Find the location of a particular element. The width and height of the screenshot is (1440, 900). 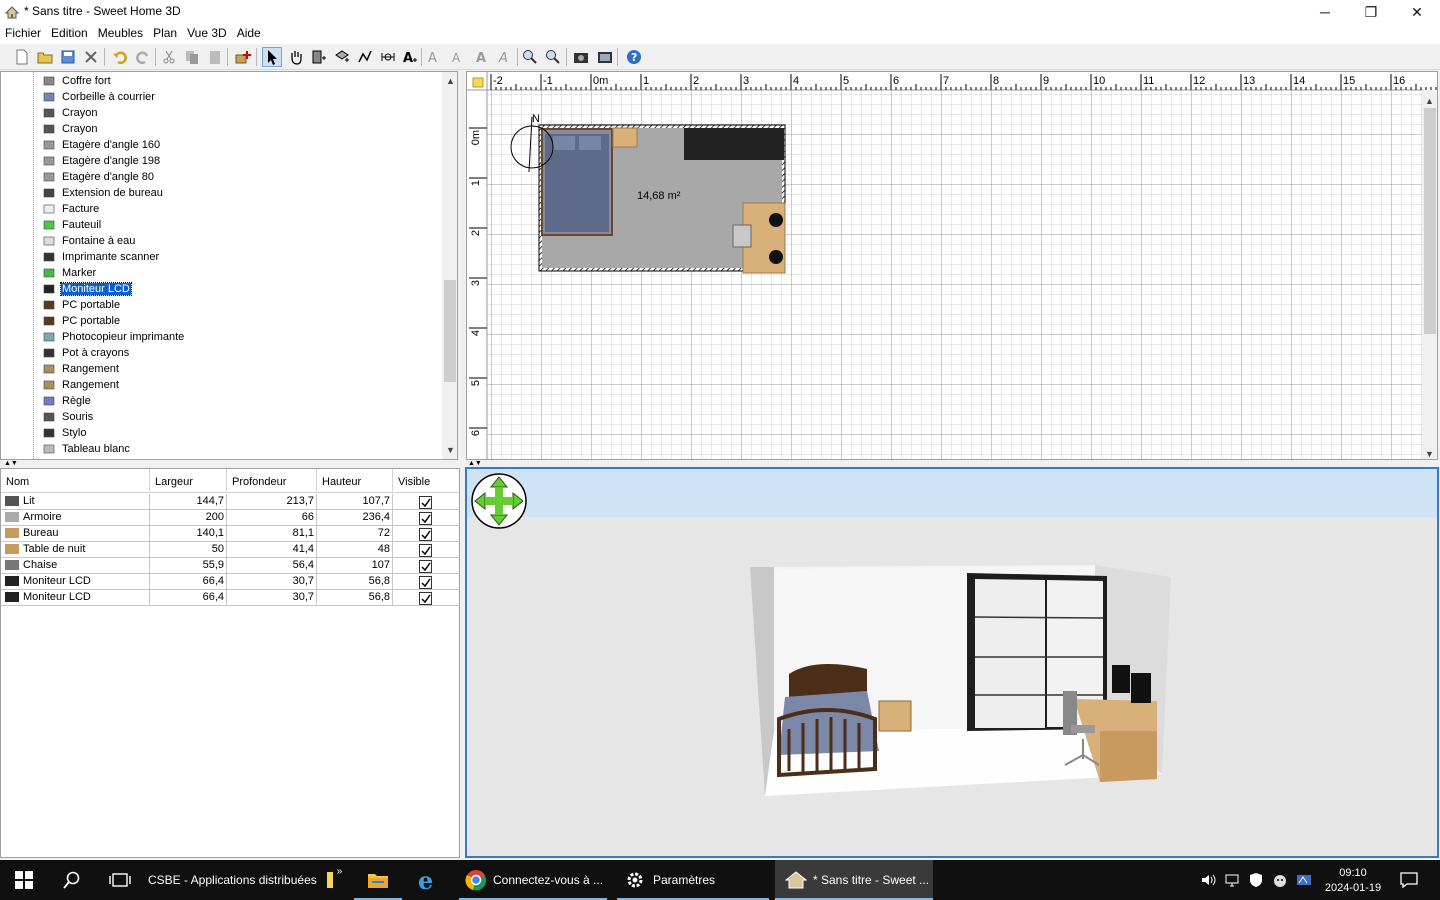

column-header-nom: Nom is located at coordinates (75, 481).